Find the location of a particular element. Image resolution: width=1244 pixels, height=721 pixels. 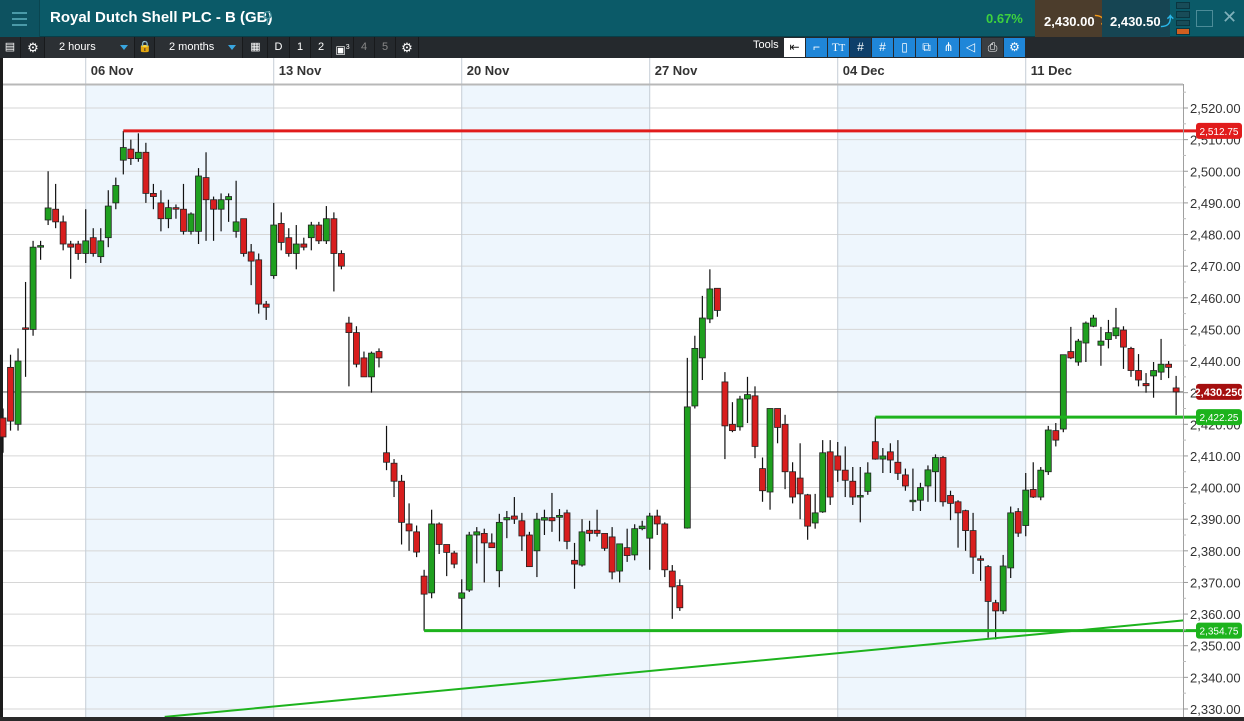

text-tool-icon: TT is located at coordinates (838, 47).